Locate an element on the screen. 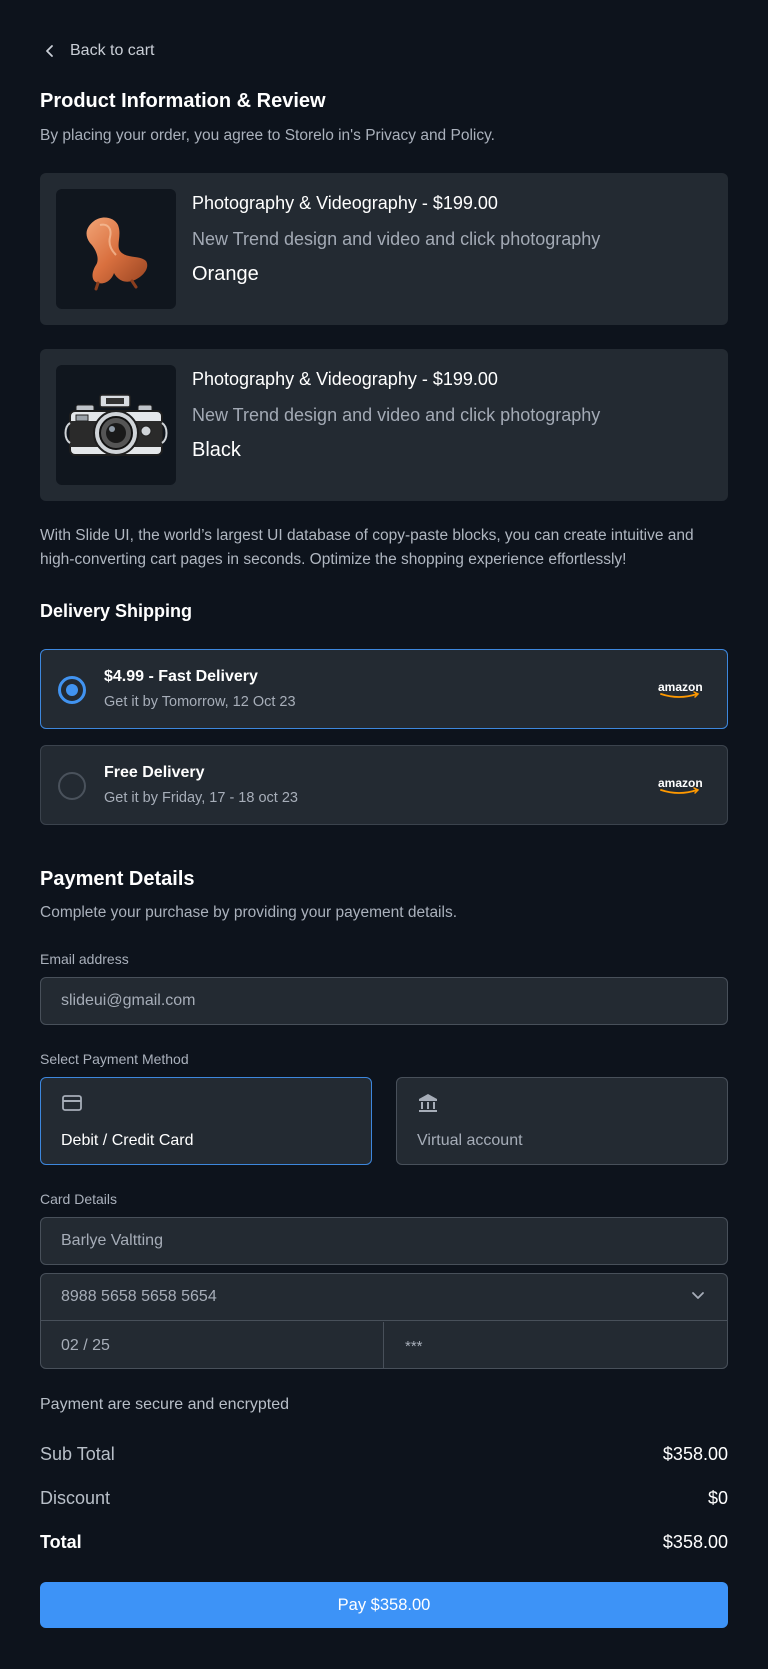  payment-method-card: Debit / Credit Card is located at coordinates (206, 1121).